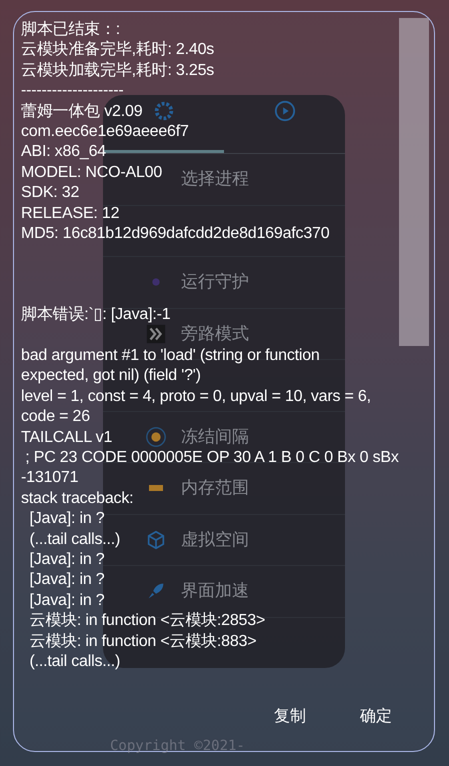  Describe the element at coordinates (81, 112) in the screenshot. I see `log-line: 蕾姆一体包 v2.09` at that location.